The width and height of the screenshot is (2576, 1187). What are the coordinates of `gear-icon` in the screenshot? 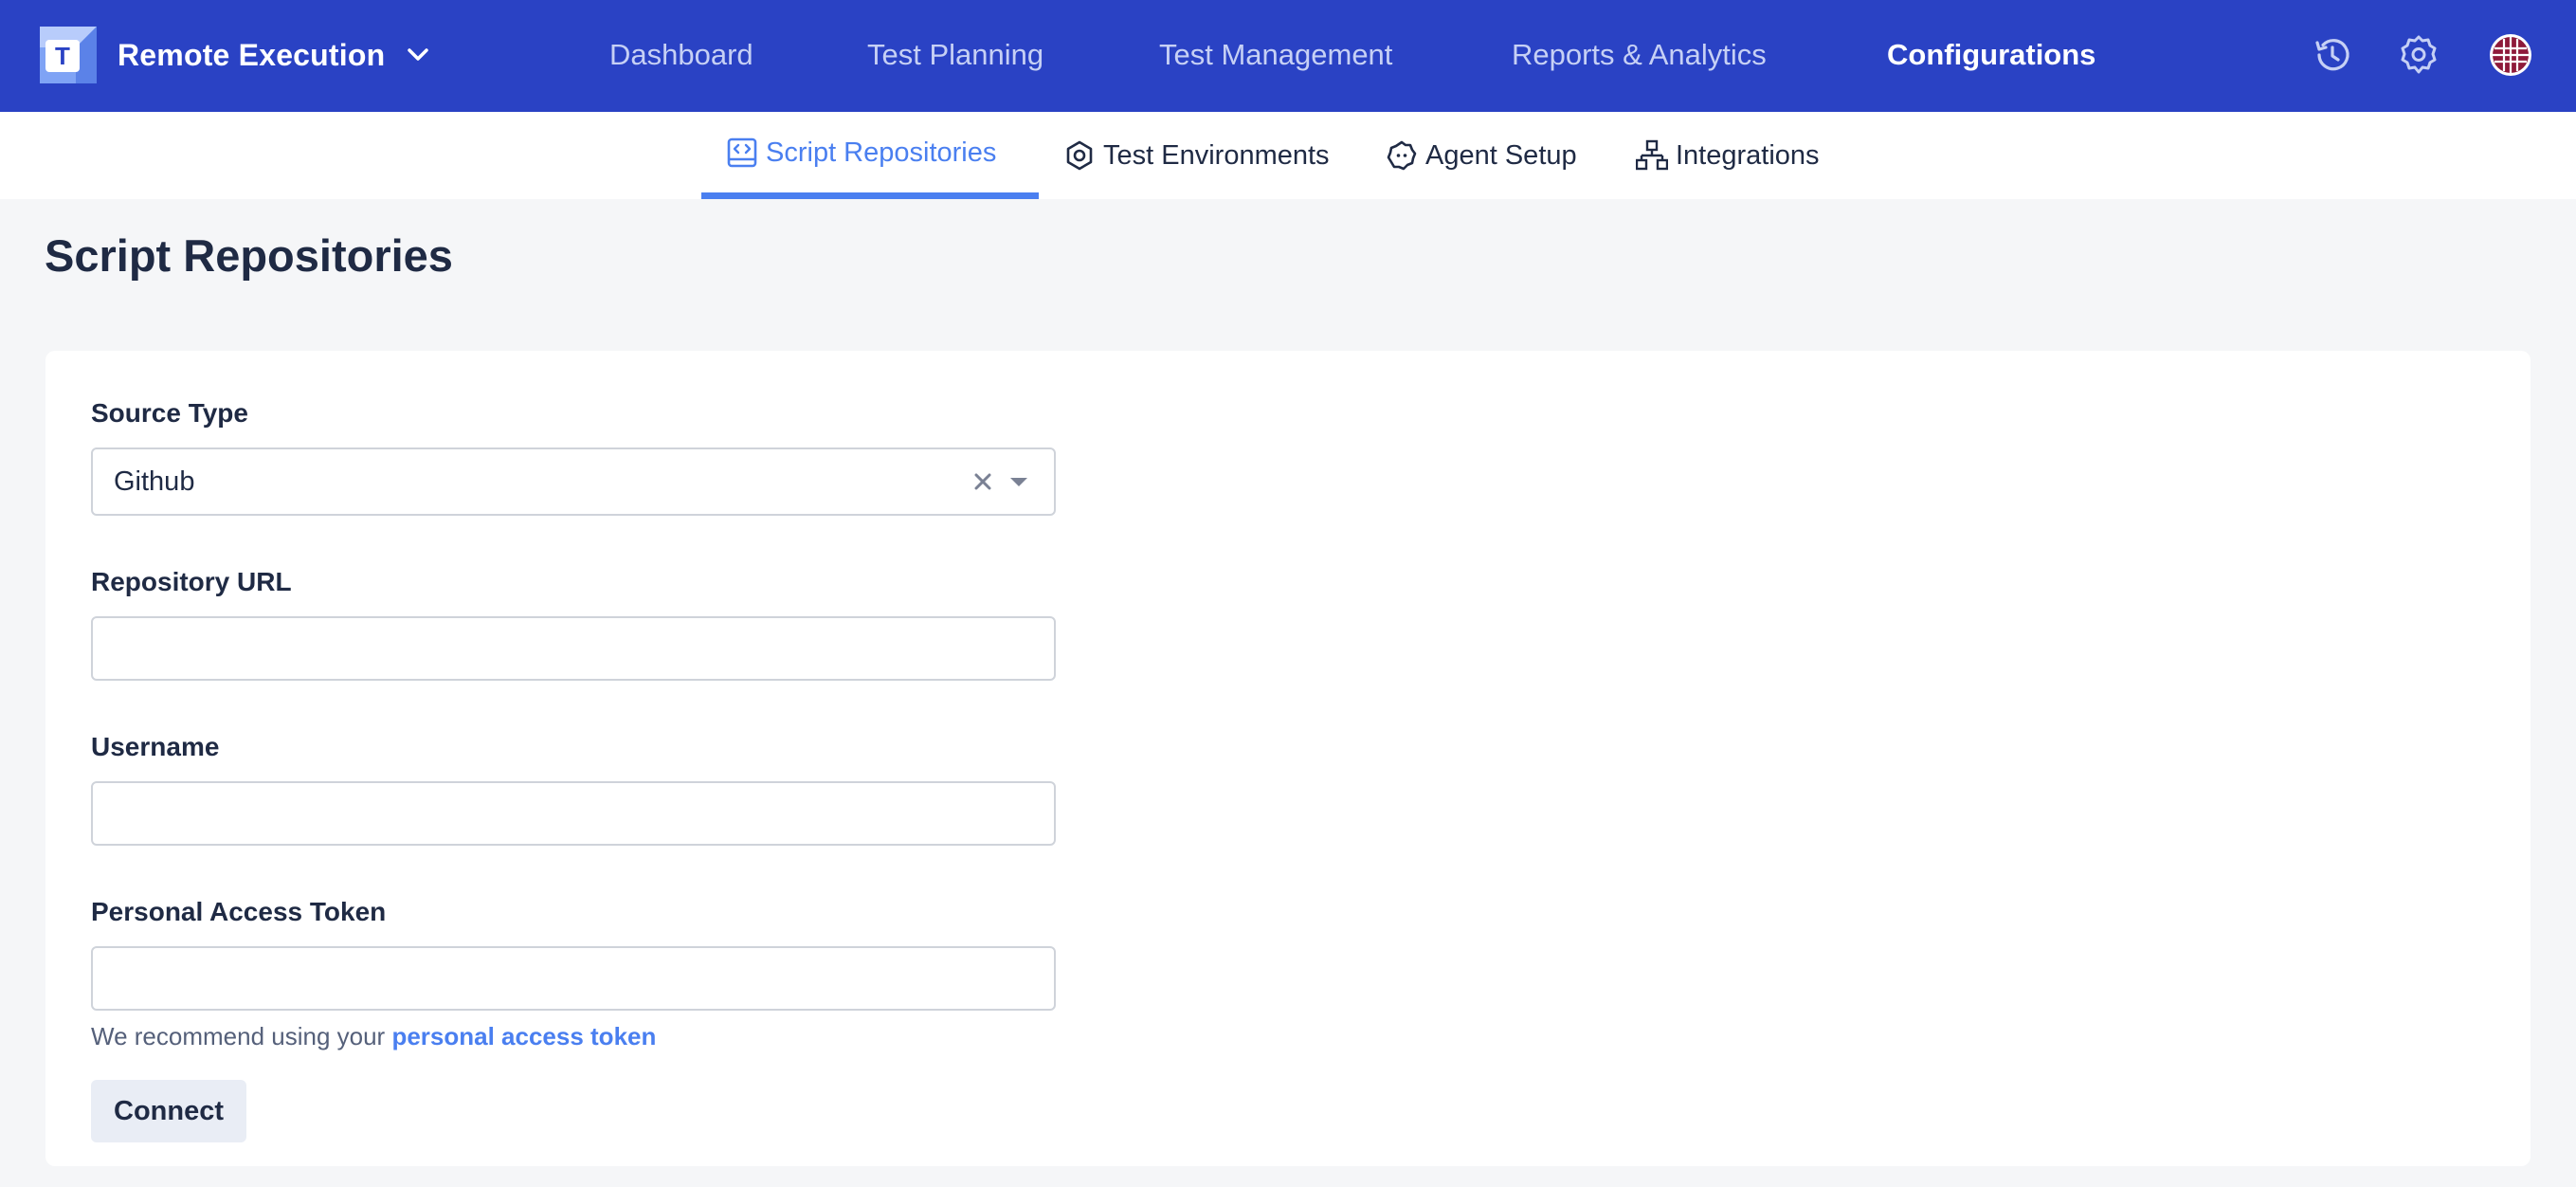 It's located at (2419, 54).